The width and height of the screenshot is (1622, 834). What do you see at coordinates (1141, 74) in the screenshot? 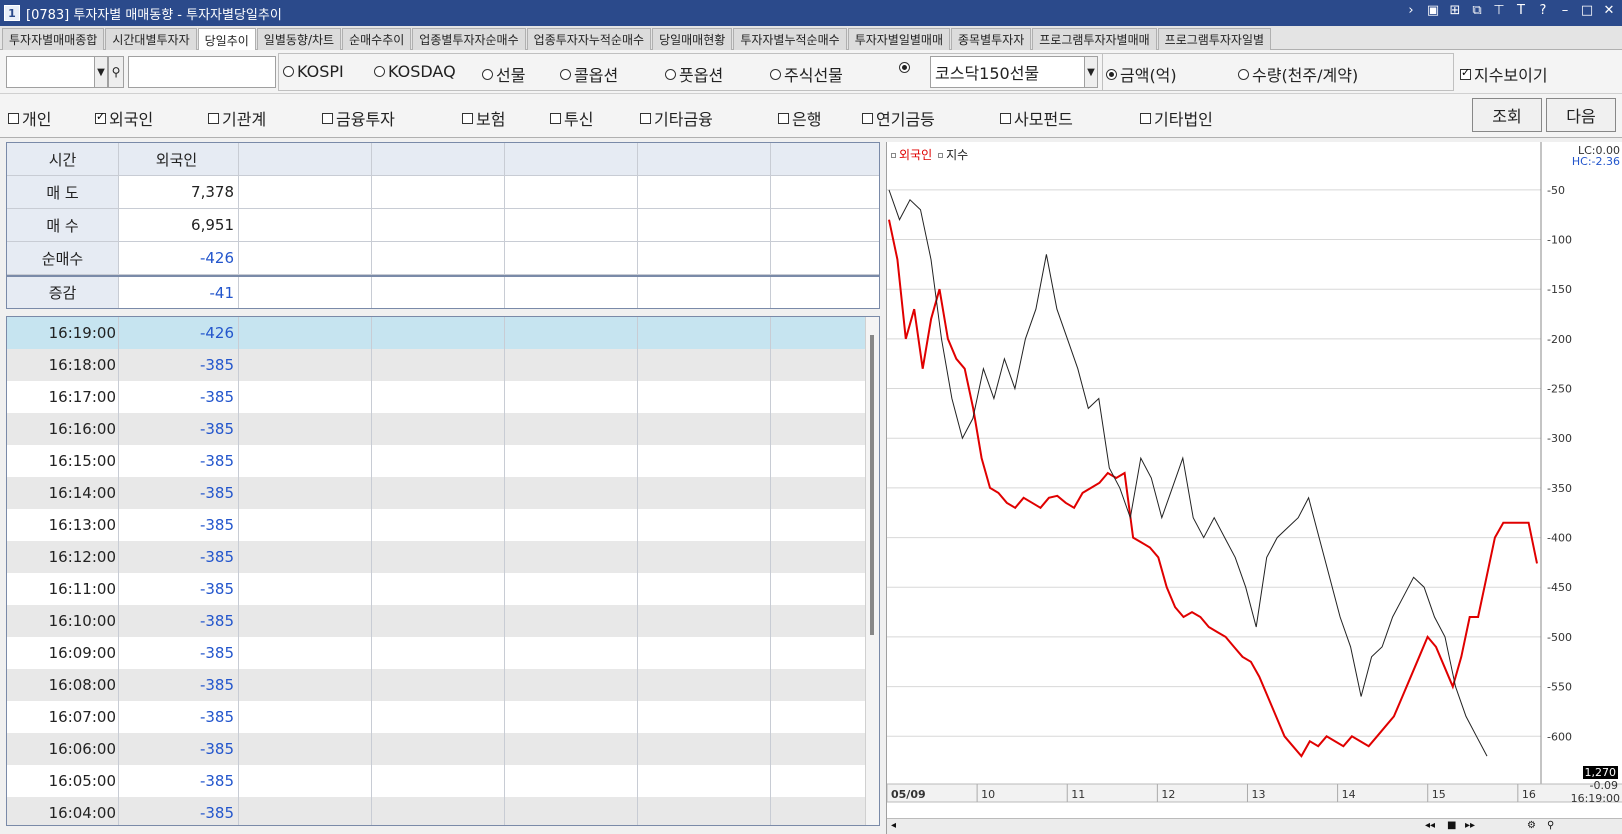
I see `radio-amount: 금액(억)` at bounding box center [1141, 74].